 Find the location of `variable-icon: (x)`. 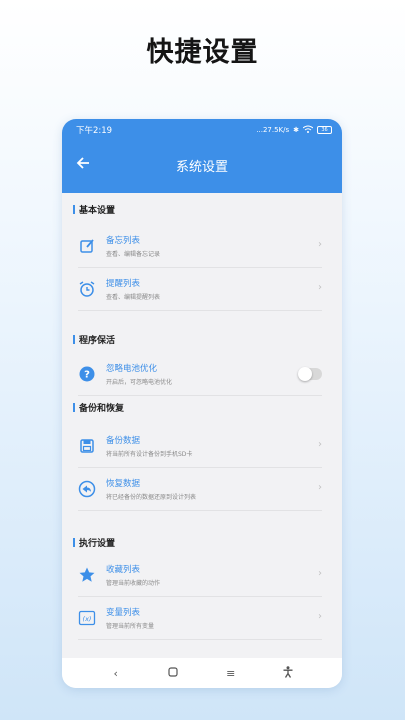

variable-icon: (x) is located at coordinates (87, 618).